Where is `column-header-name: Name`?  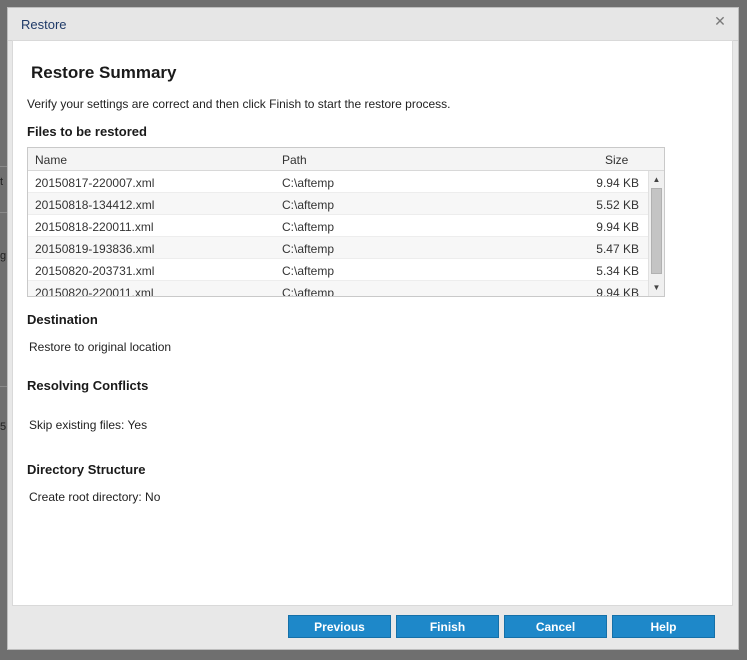
column-header-name: Name is located at coordinates (51, 160).